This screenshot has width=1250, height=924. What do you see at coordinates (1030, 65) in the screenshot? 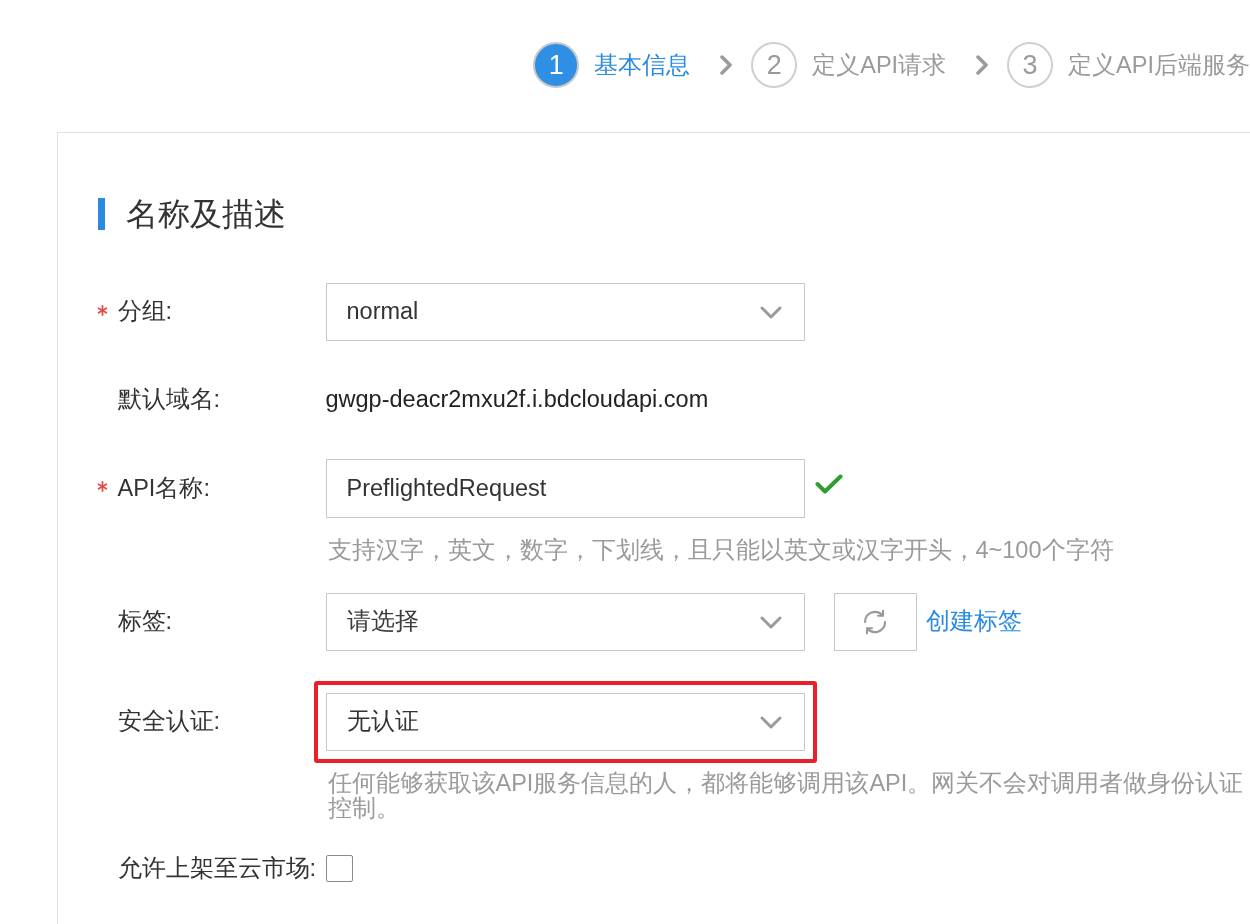
I see `step-number: 3` at bounding box center [1030, 65].